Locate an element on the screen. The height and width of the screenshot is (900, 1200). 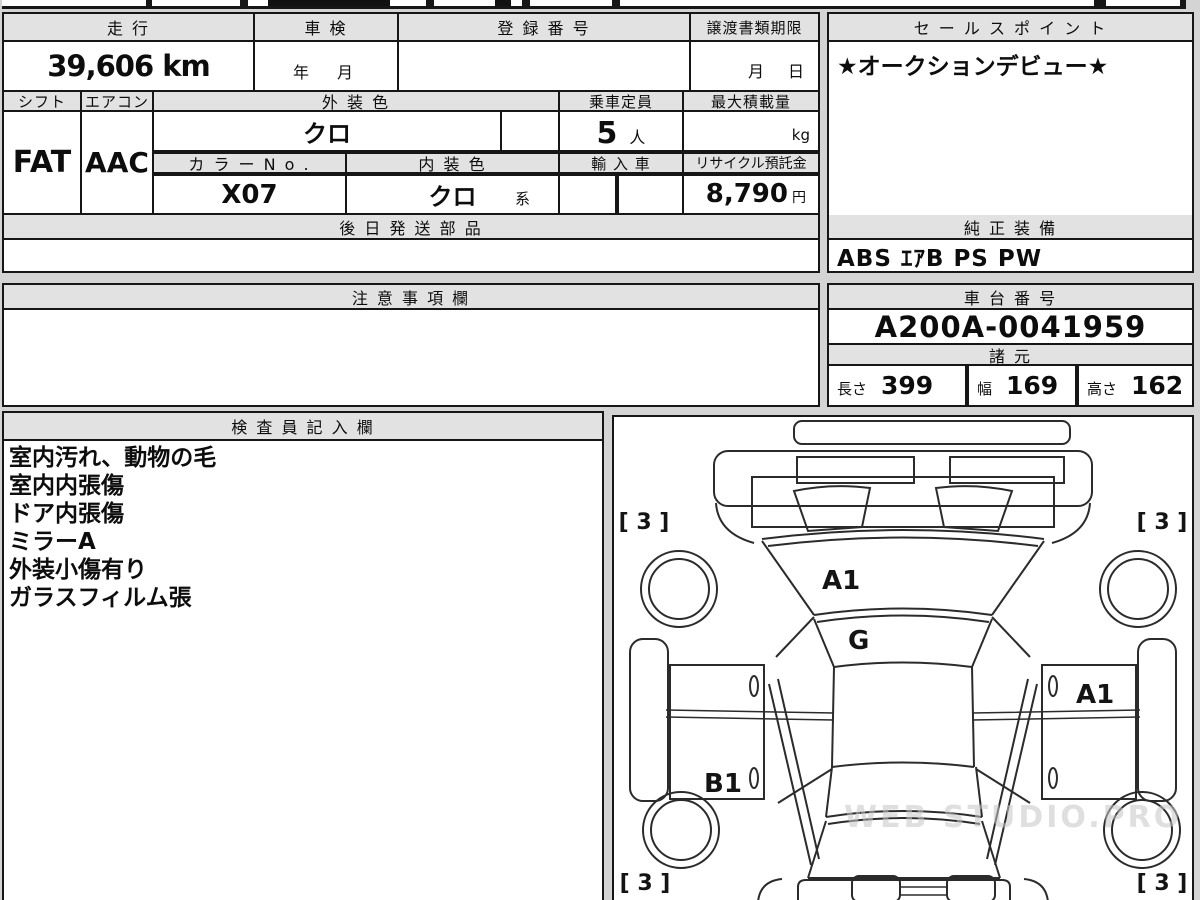
wheel-rear-left is located at coordinates (681, 830).